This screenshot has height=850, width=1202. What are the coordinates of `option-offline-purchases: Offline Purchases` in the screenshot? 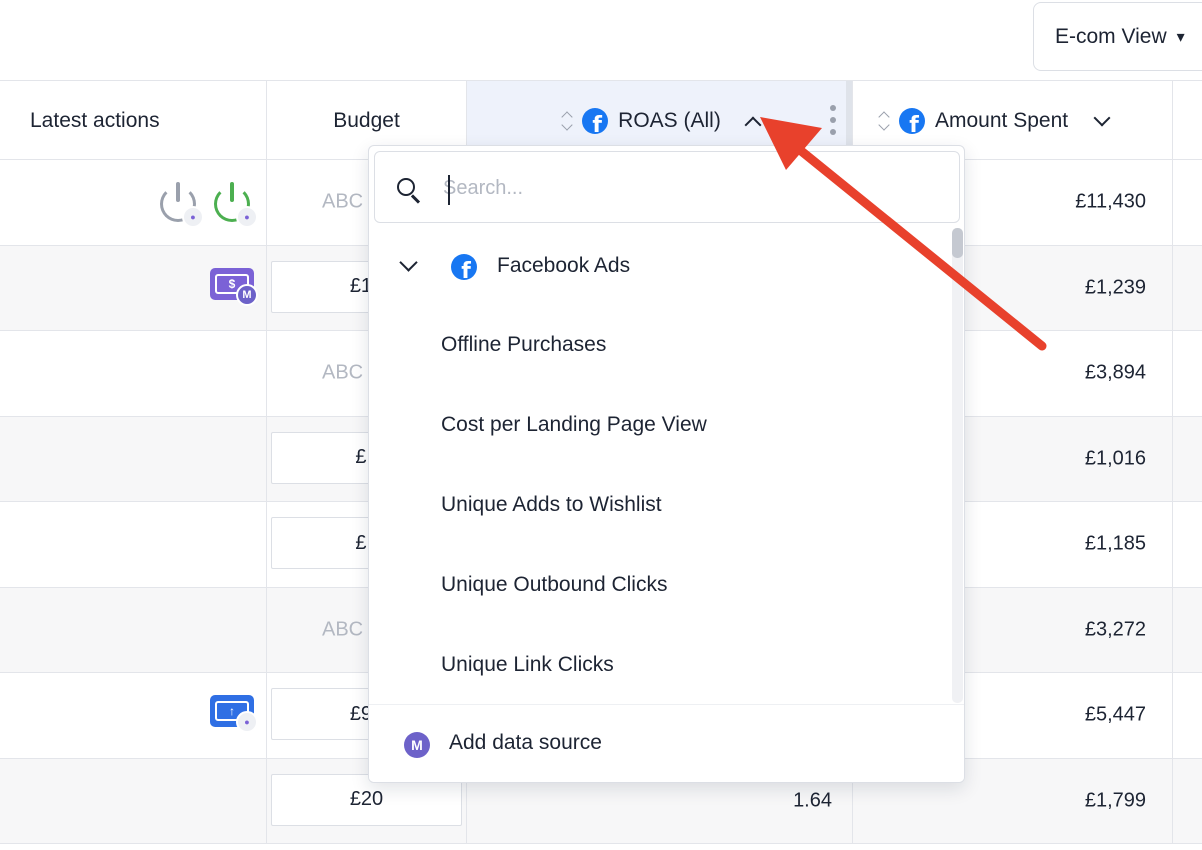 It's located at (523, 345).